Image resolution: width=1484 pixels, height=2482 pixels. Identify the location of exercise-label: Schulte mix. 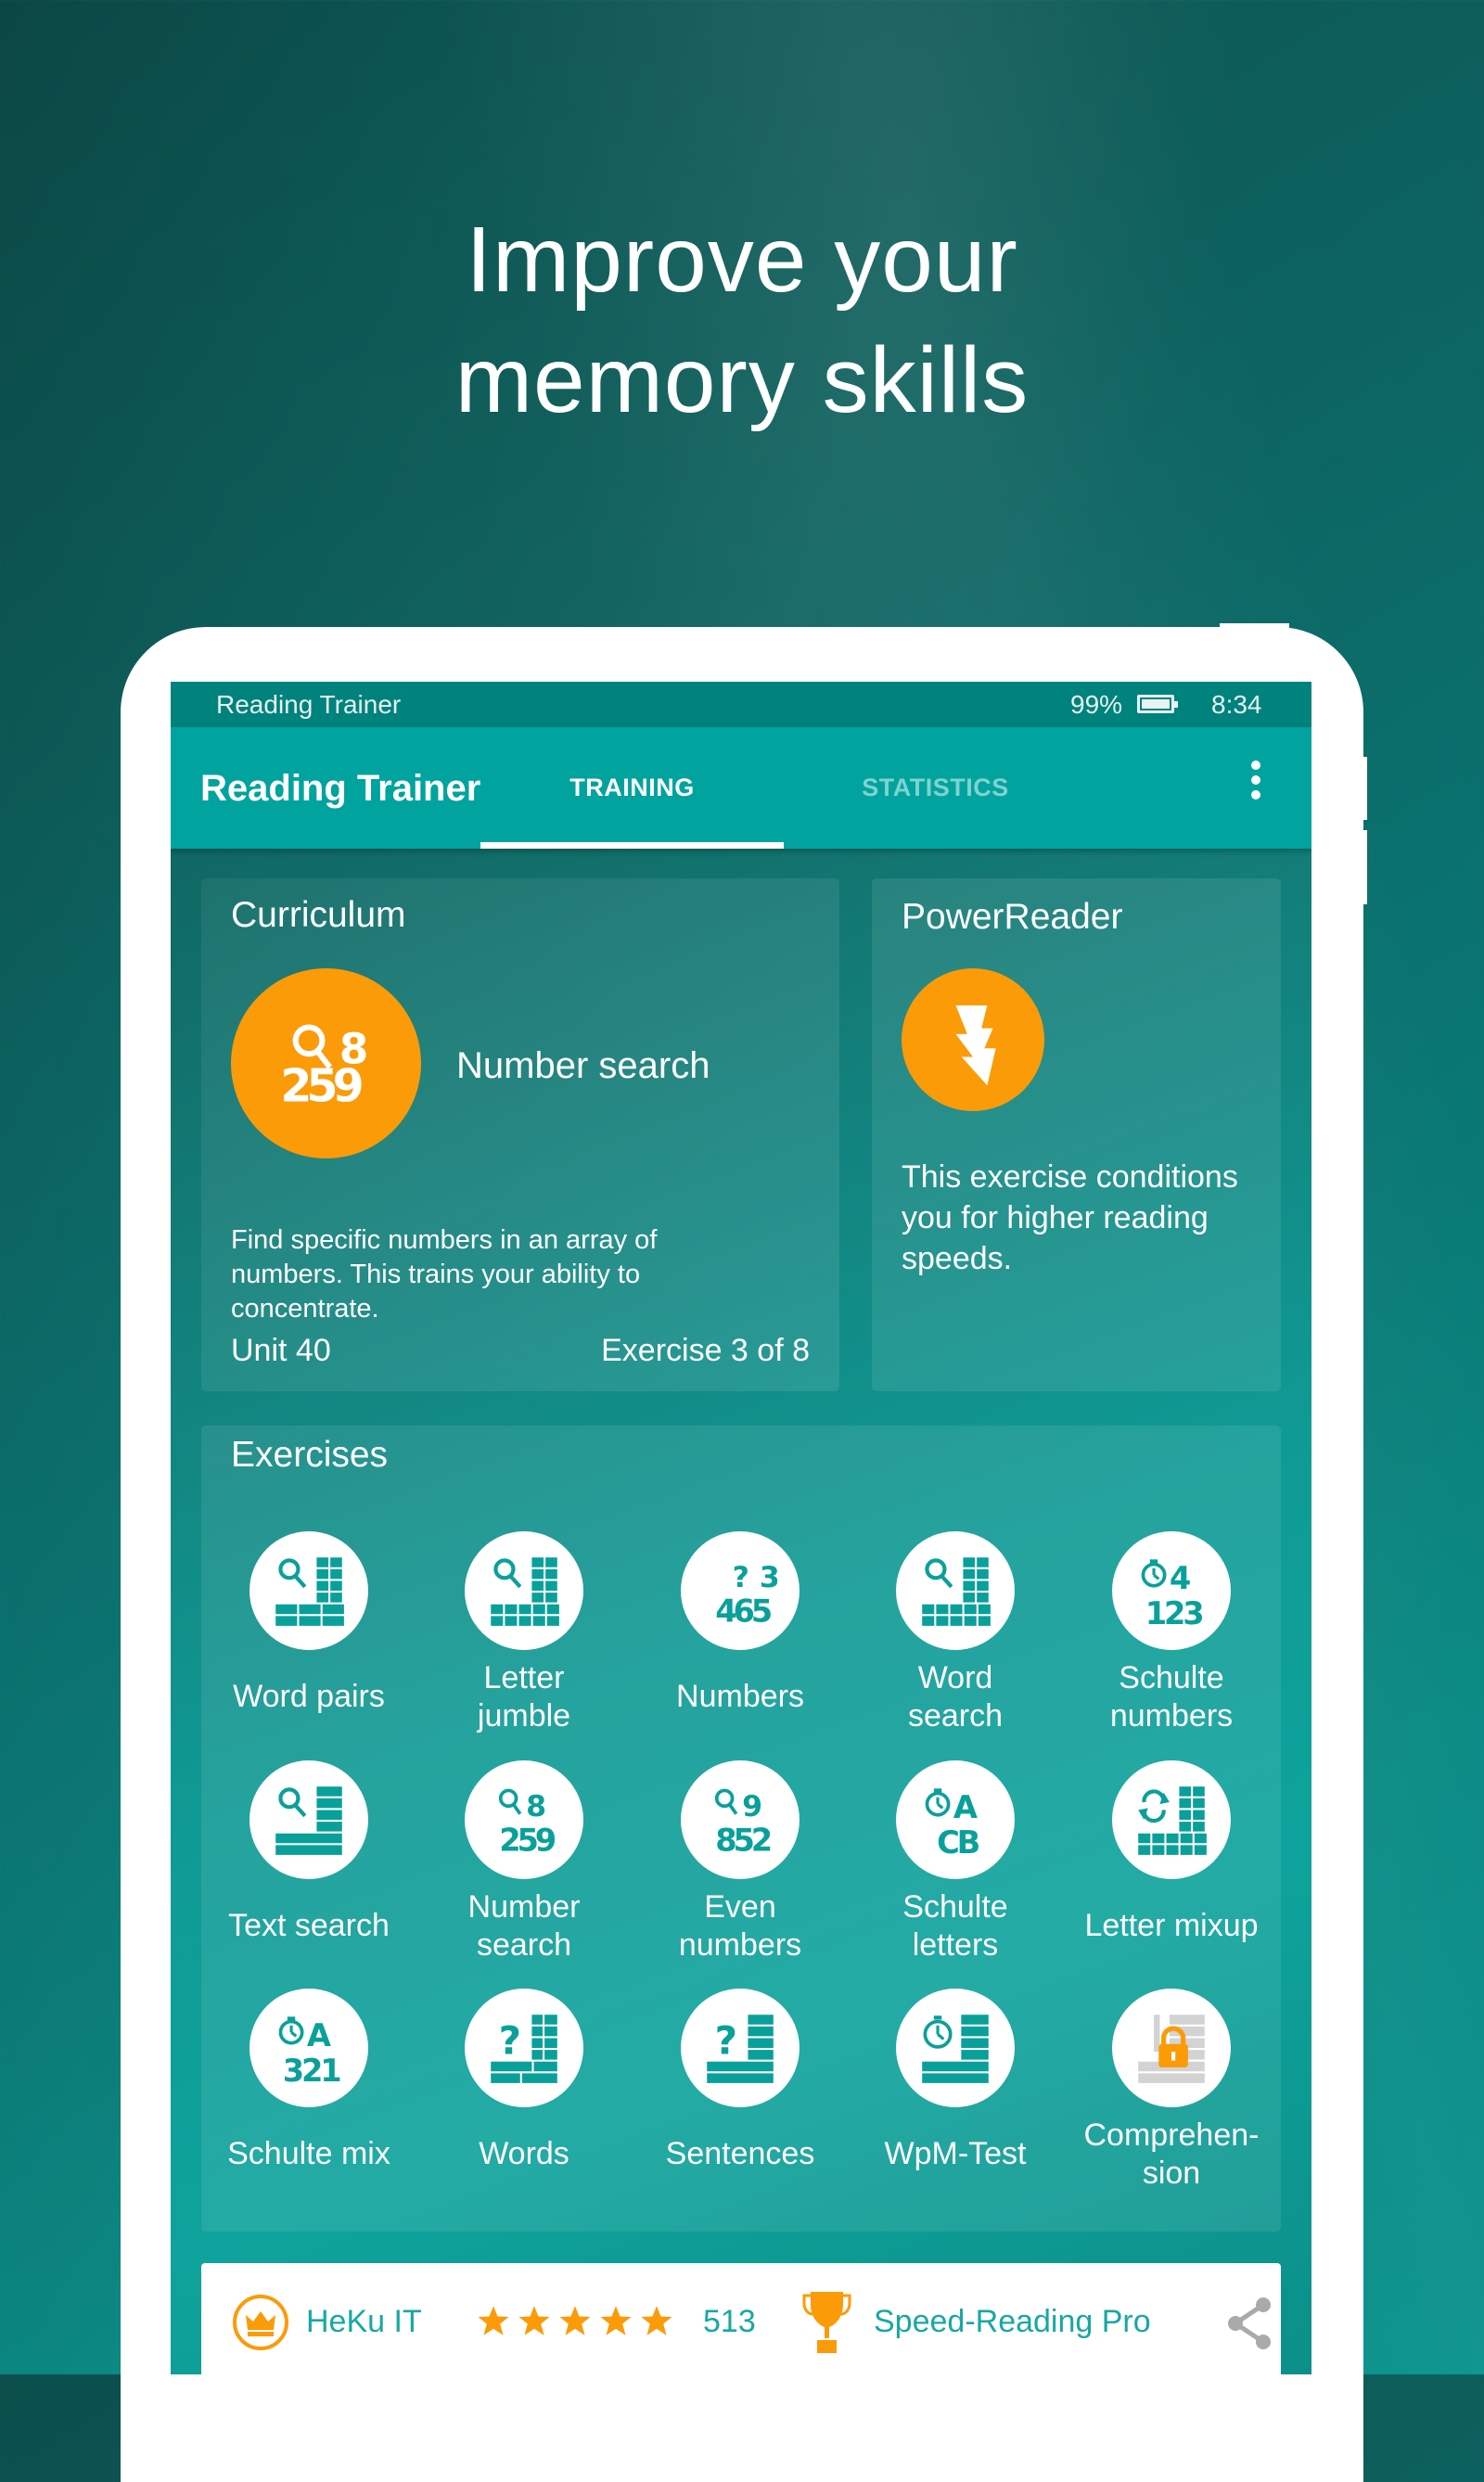
(308, 2153).